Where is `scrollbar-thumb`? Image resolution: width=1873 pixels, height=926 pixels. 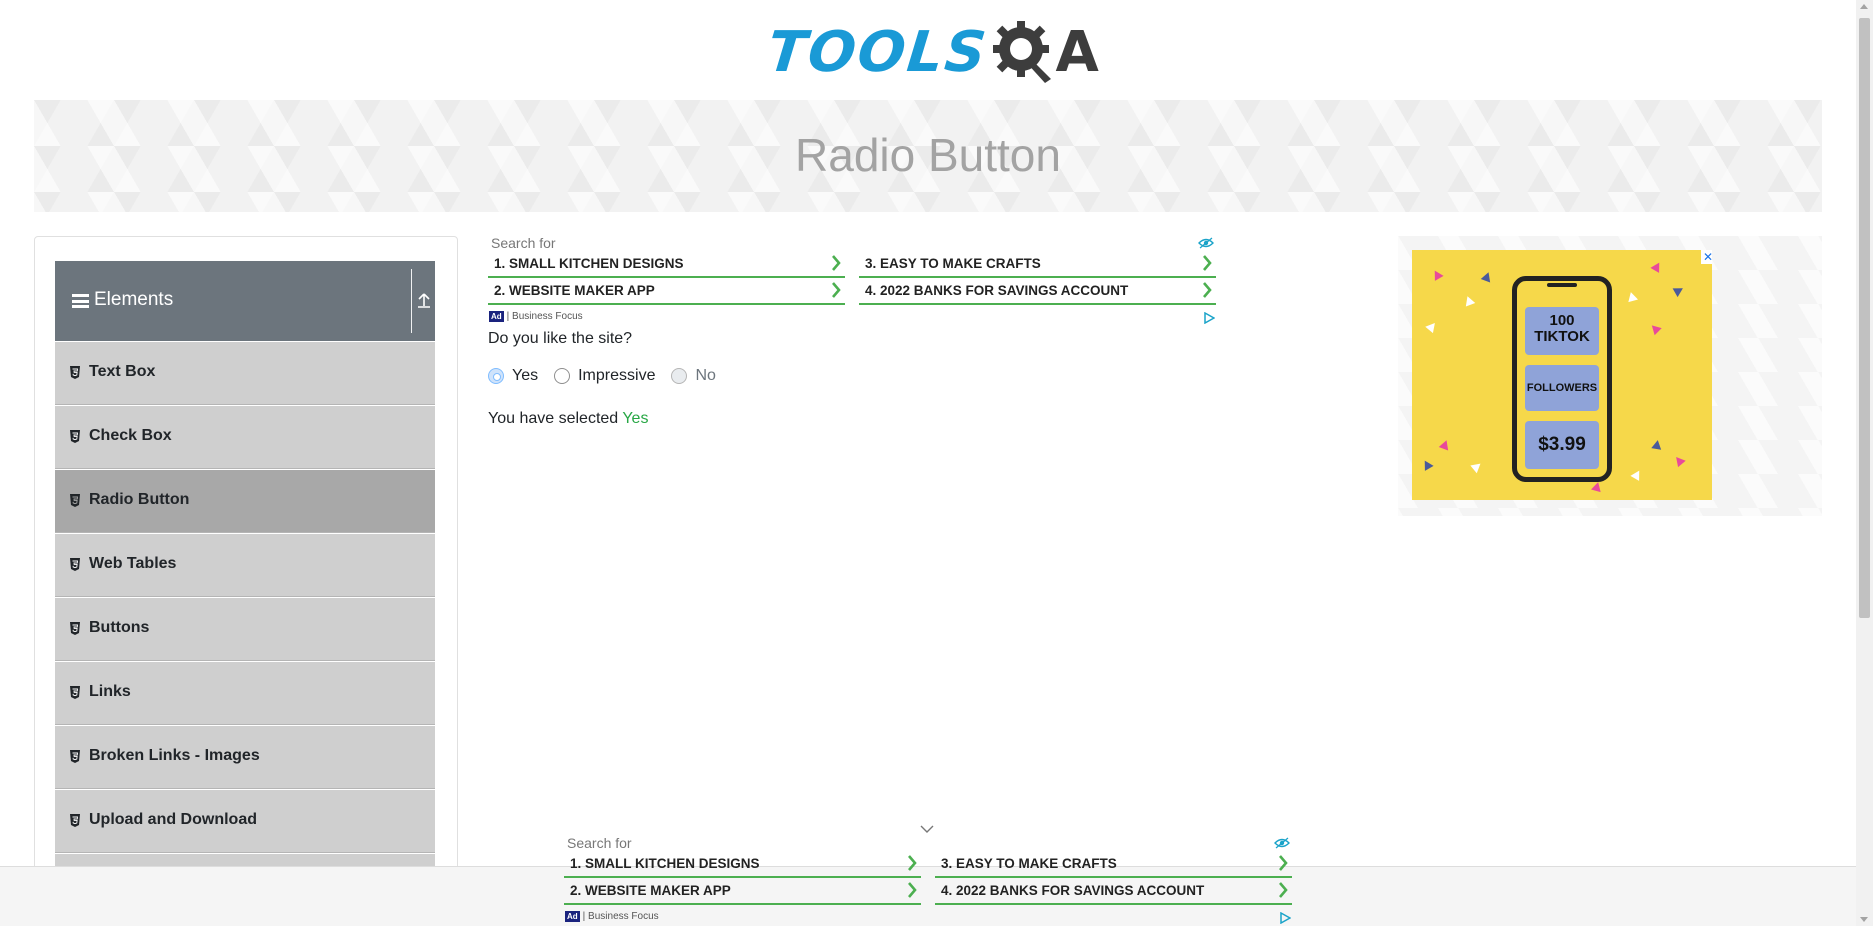
scrollbar-thumb is located at coordinates (1864, 318).